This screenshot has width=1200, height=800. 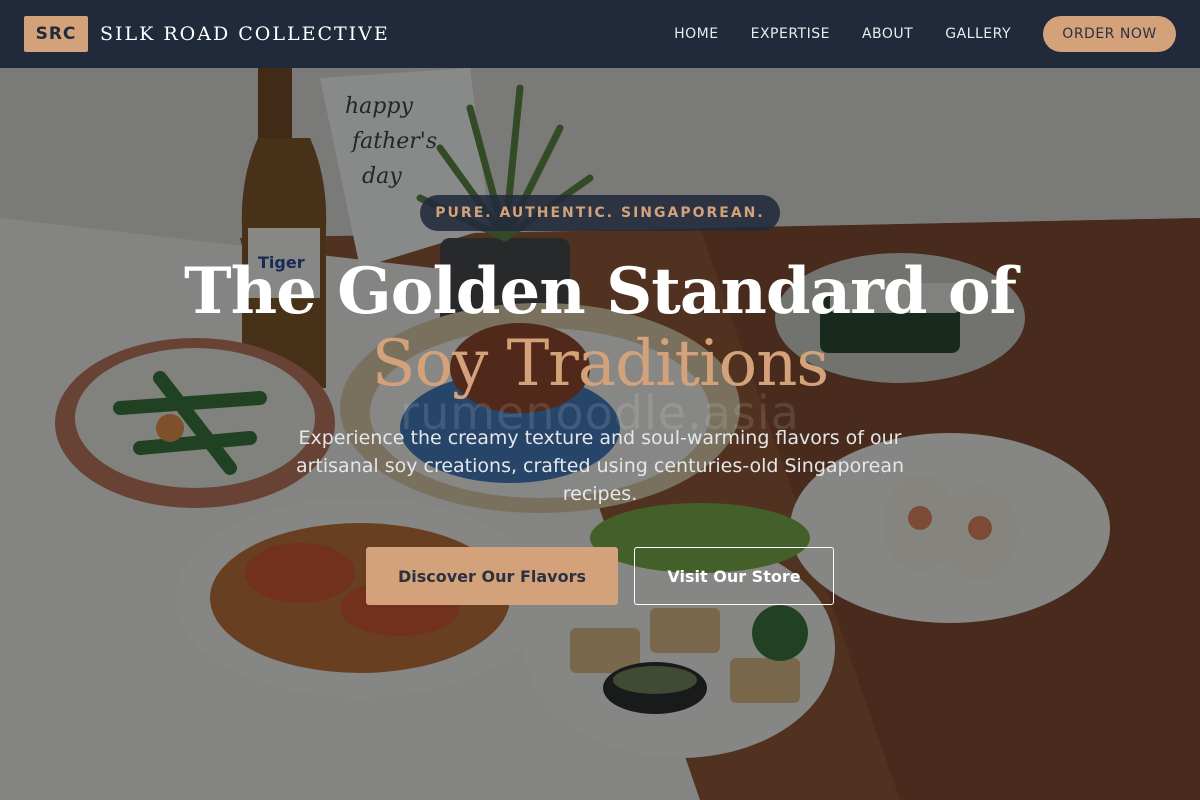 What do you see at coordinates (696, 34) in the screenshot?
I see `nav-link-home: HOME` at bounding box center [696, 34].